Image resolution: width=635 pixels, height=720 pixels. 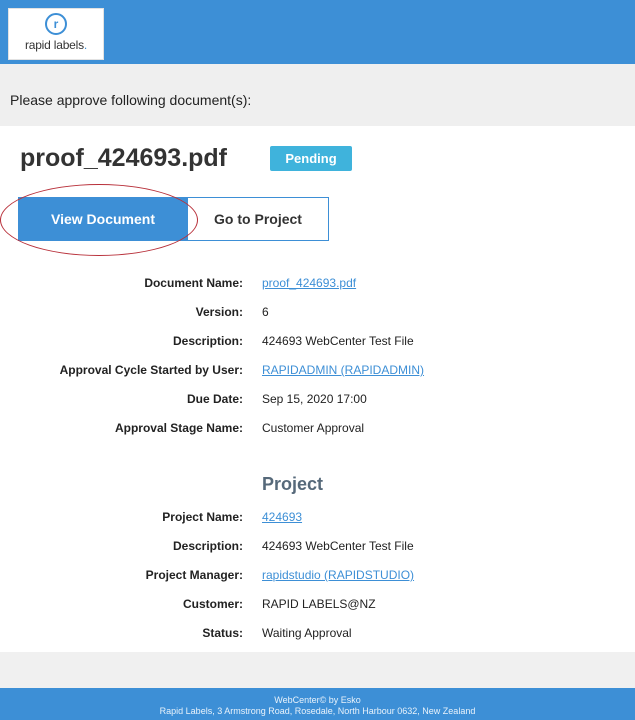 I want to click on document-title: proof_424693.pdf, so click(x=124, y=158).